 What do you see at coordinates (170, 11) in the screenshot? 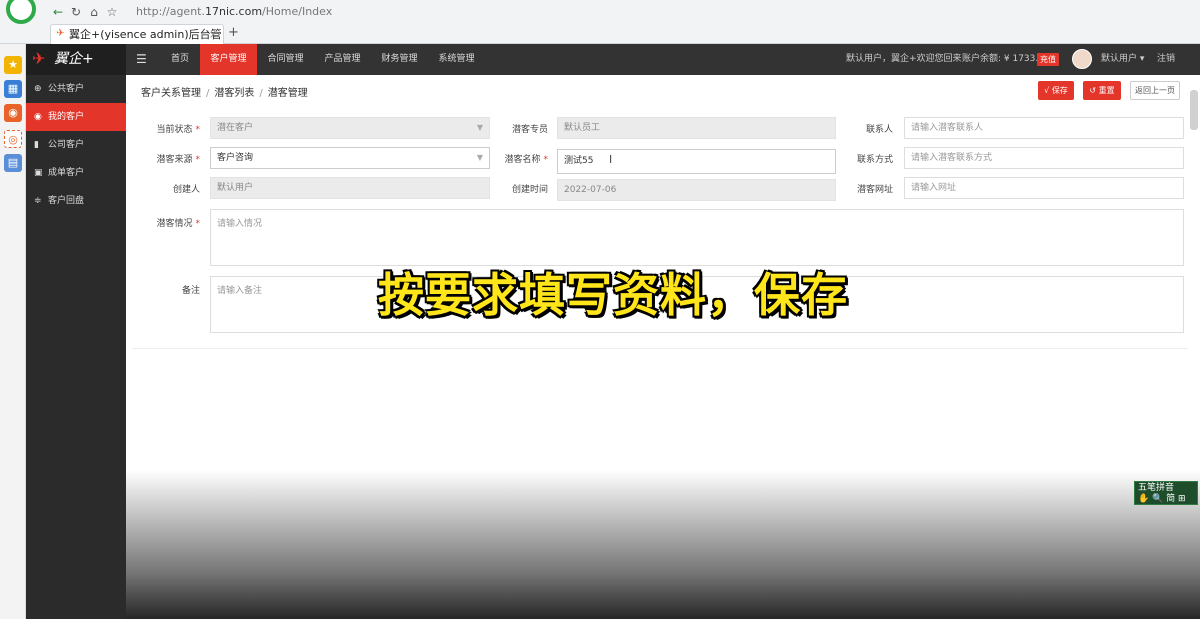
I see `url-prefix: http://agent.` at bounding box center [170, 11].